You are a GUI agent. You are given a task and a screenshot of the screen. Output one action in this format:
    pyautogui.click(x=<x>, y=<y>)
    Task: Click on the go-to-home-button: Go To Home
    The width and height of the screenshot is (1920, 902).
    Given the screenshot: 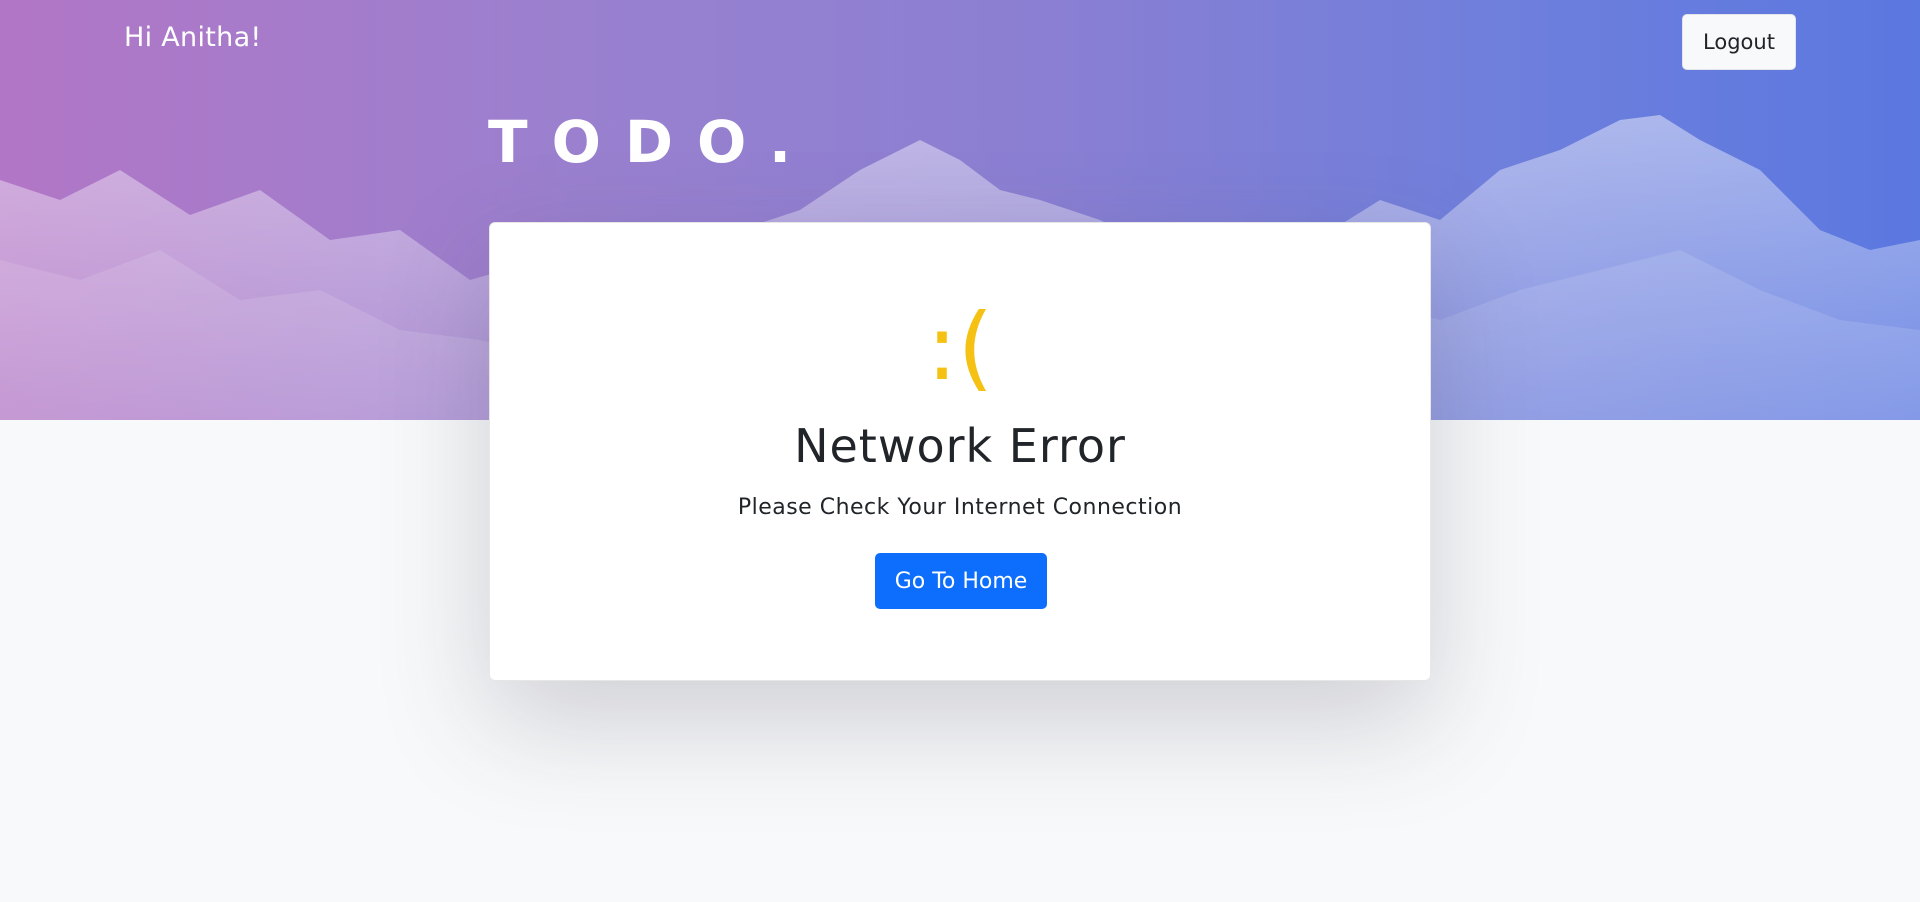 What is the action you would take?
    pyautogui.click(x=961, y=581)
    